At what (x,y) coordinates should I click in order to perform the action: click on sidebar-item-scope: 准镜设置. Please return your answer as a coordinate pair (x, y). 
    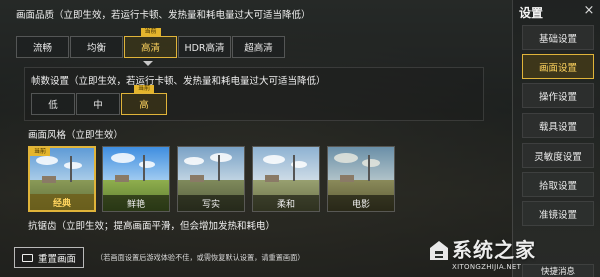
    Looking at the image, I should click on (558, 213).